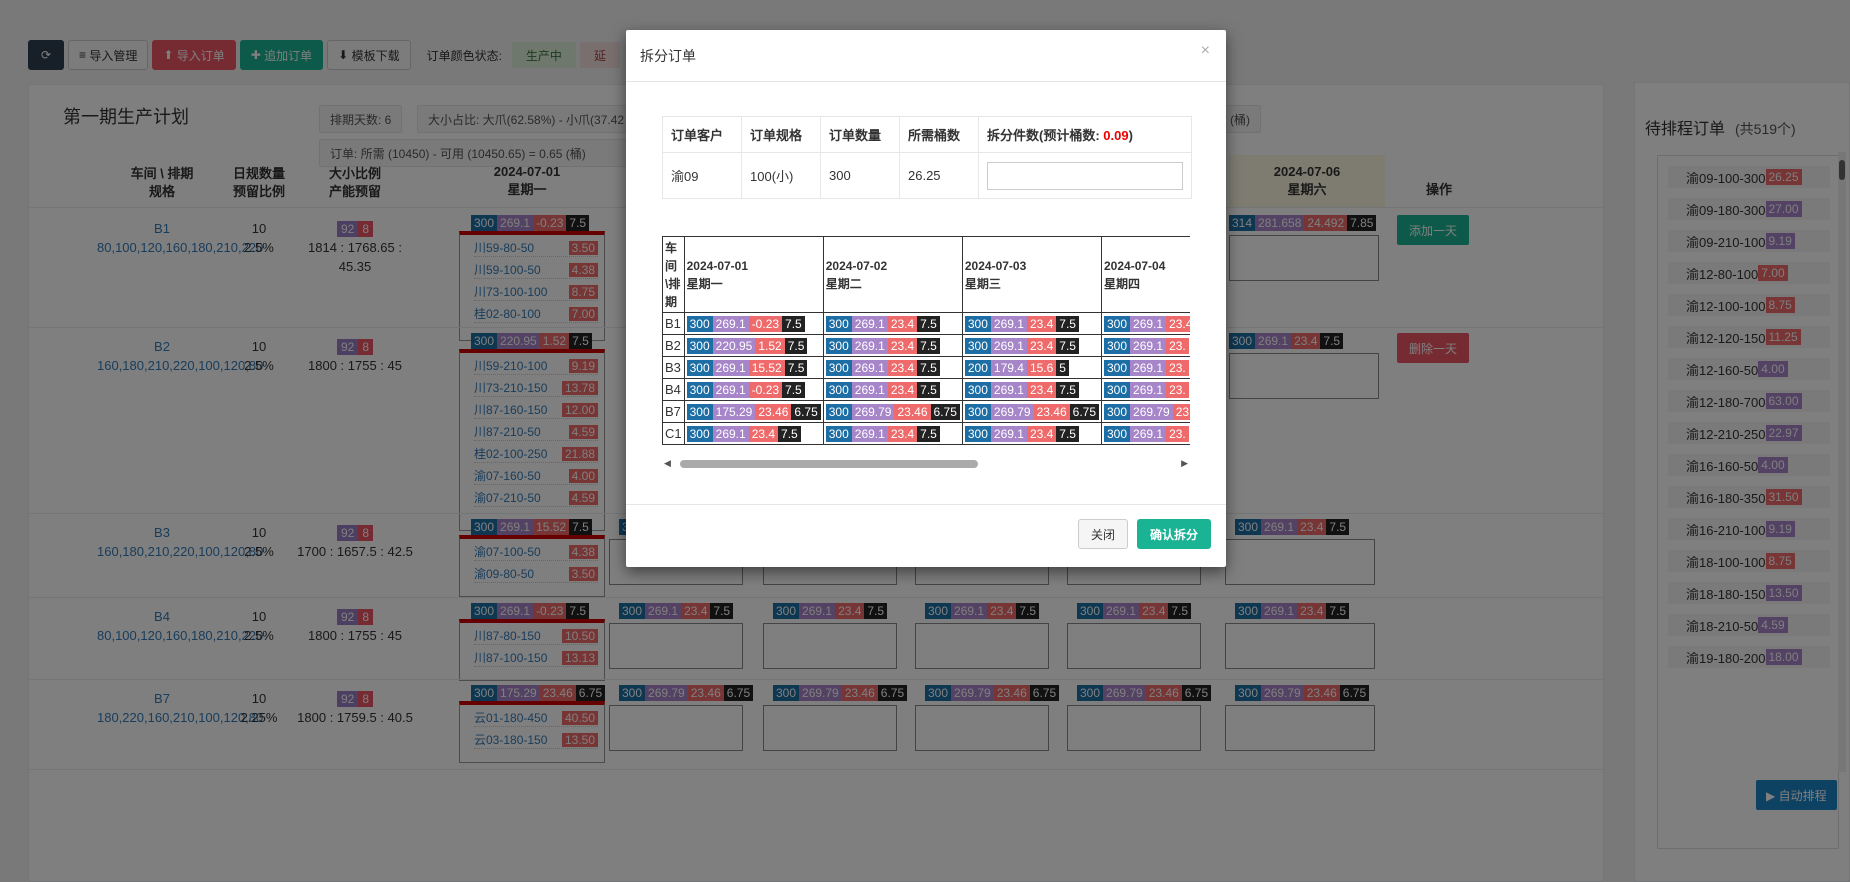  I want to click on customer-header: 订单客户, so click(702, 134).